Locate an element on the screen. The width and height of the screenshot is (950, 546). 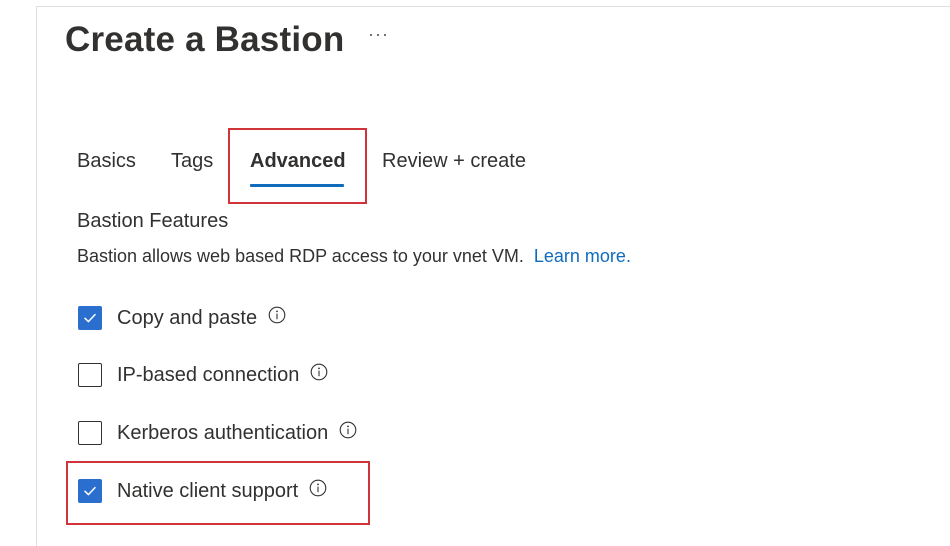
copy-paste-checkbox is located at coordinates (90, 318).